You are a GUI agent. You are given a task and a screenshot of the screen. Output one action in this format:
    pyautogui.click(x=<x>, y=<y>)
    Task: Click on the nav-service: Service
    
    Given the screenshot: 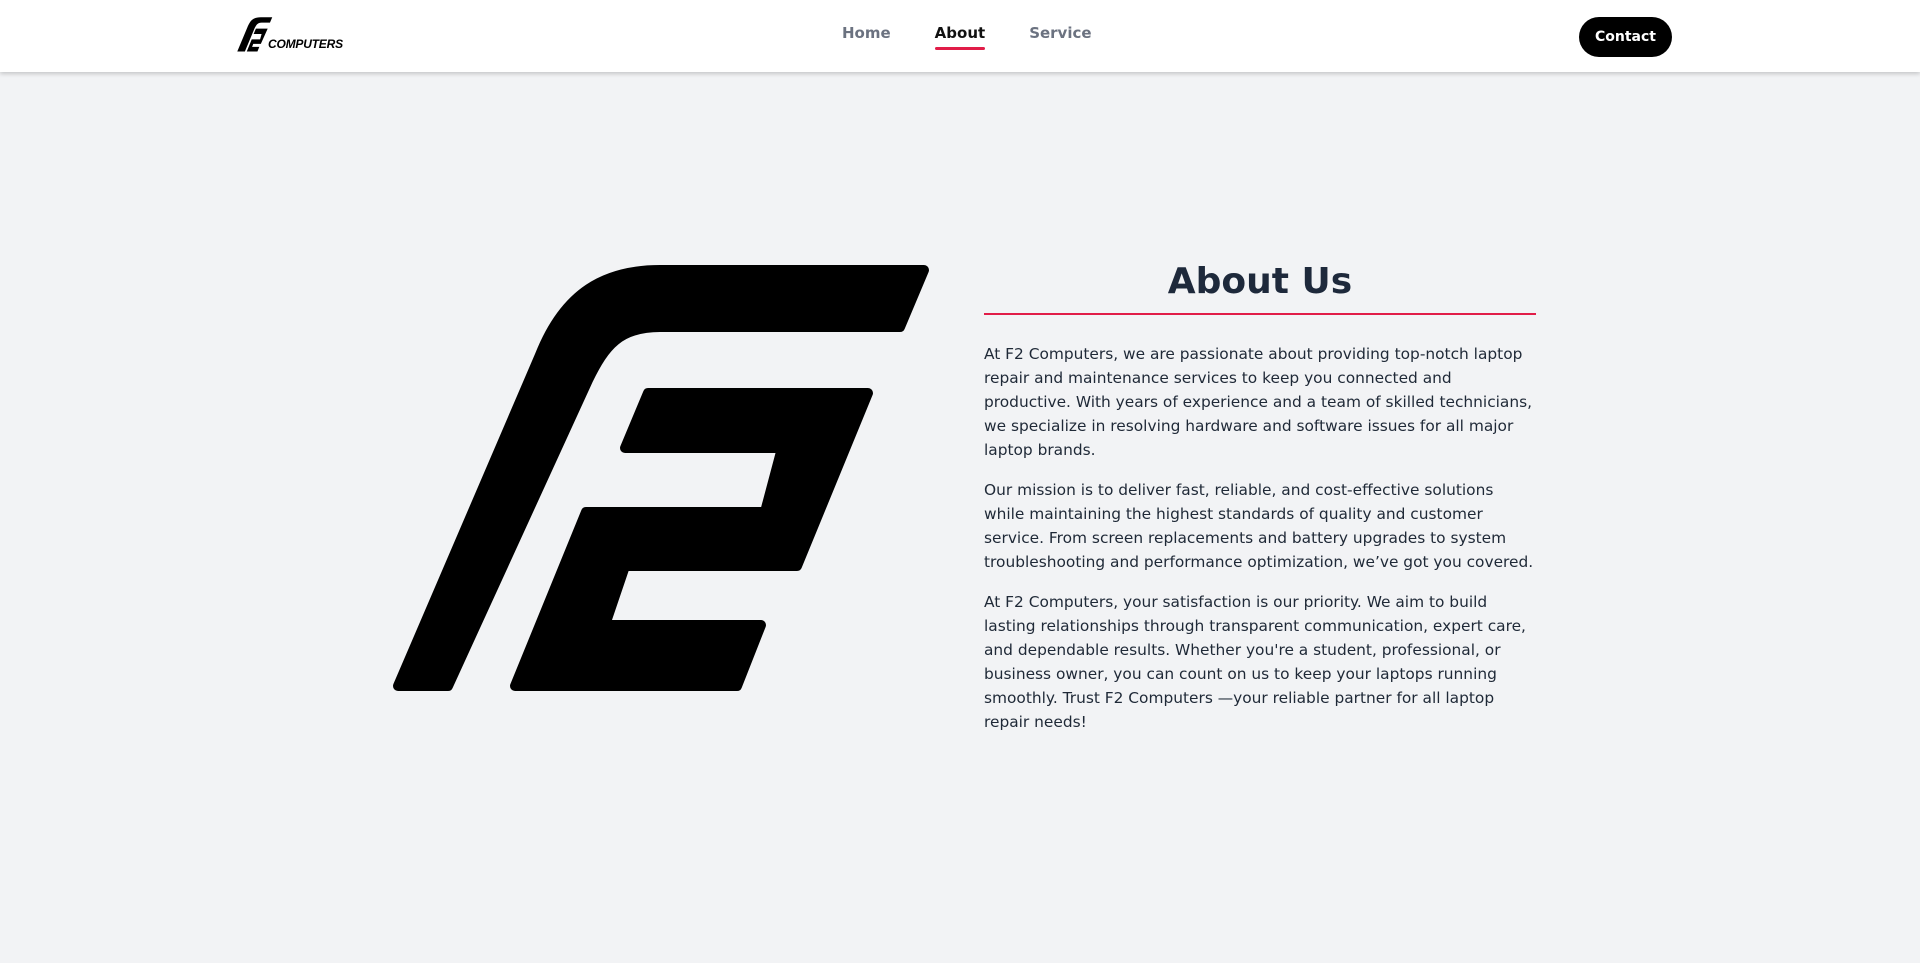 What is the action you would take?
    pyautogui.click(x=1060, y=36)
    